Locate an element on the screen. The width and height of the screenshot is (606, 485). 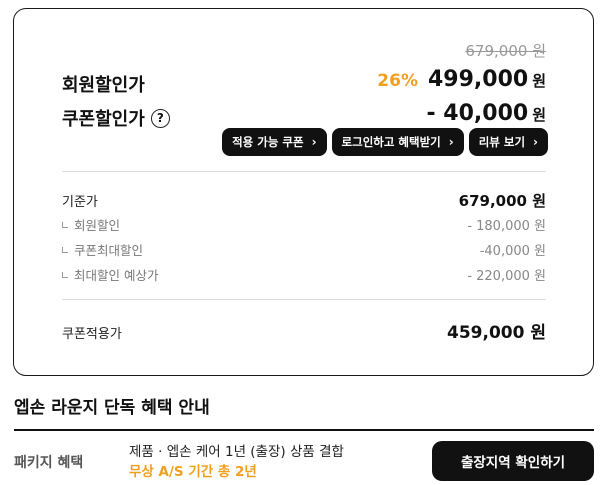
member-price-group: 26% 499,000 원 is located at coordinates (461, 79).